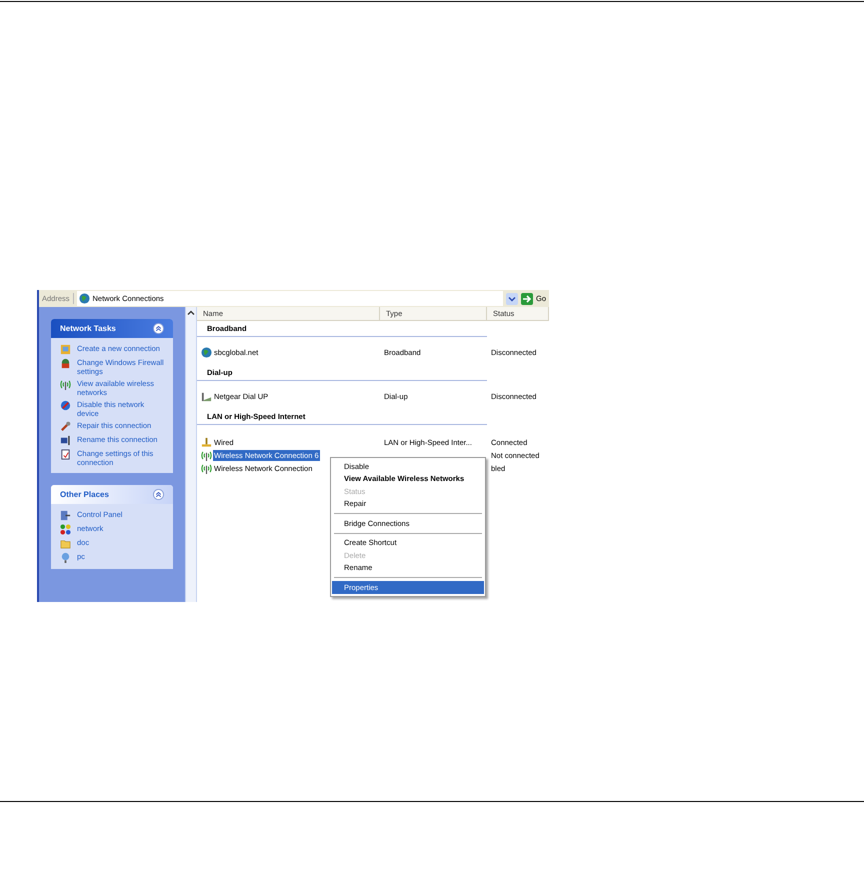 Image resolution: width=864 pixels, height=874 pixels. I want to click on modem-icon, so click(206, 396).